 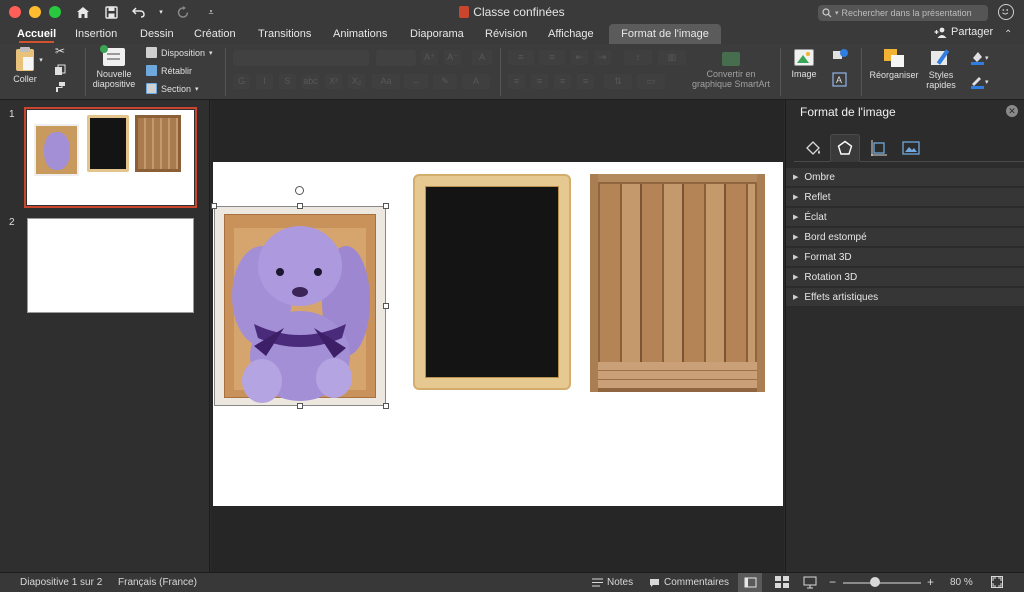 I want to click on shape-fill-icon: ▾, so click(x=979, y=58).